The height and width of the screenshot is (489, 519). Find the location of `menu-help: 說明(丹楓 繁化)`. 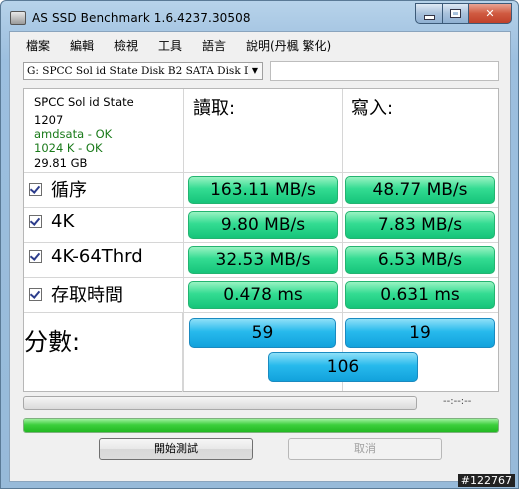

menu-help: 說明(丹楓 繁化) is located at coordinates (288, 45).